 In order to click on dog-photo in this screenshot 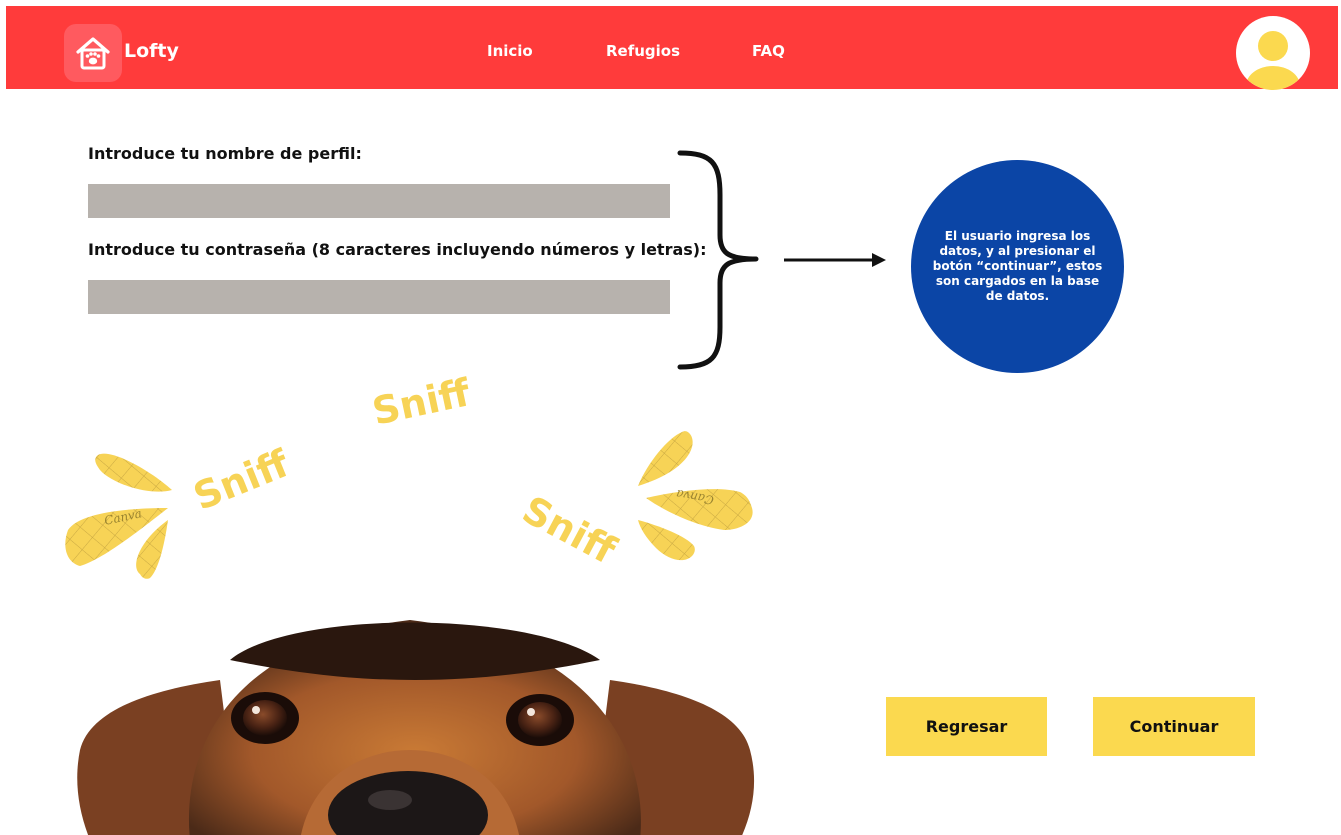, I will do `click(416, 727)`.